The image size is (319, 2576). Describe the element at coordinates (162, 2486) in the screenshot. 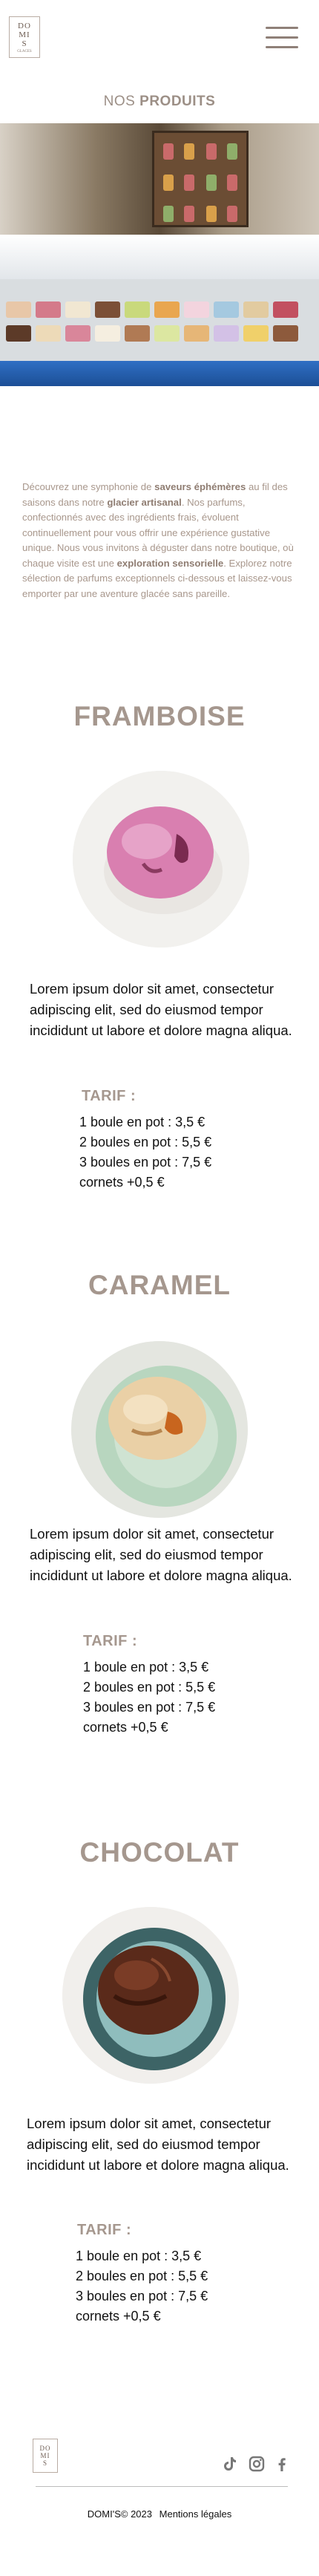

I see `footer-divider` at that location.